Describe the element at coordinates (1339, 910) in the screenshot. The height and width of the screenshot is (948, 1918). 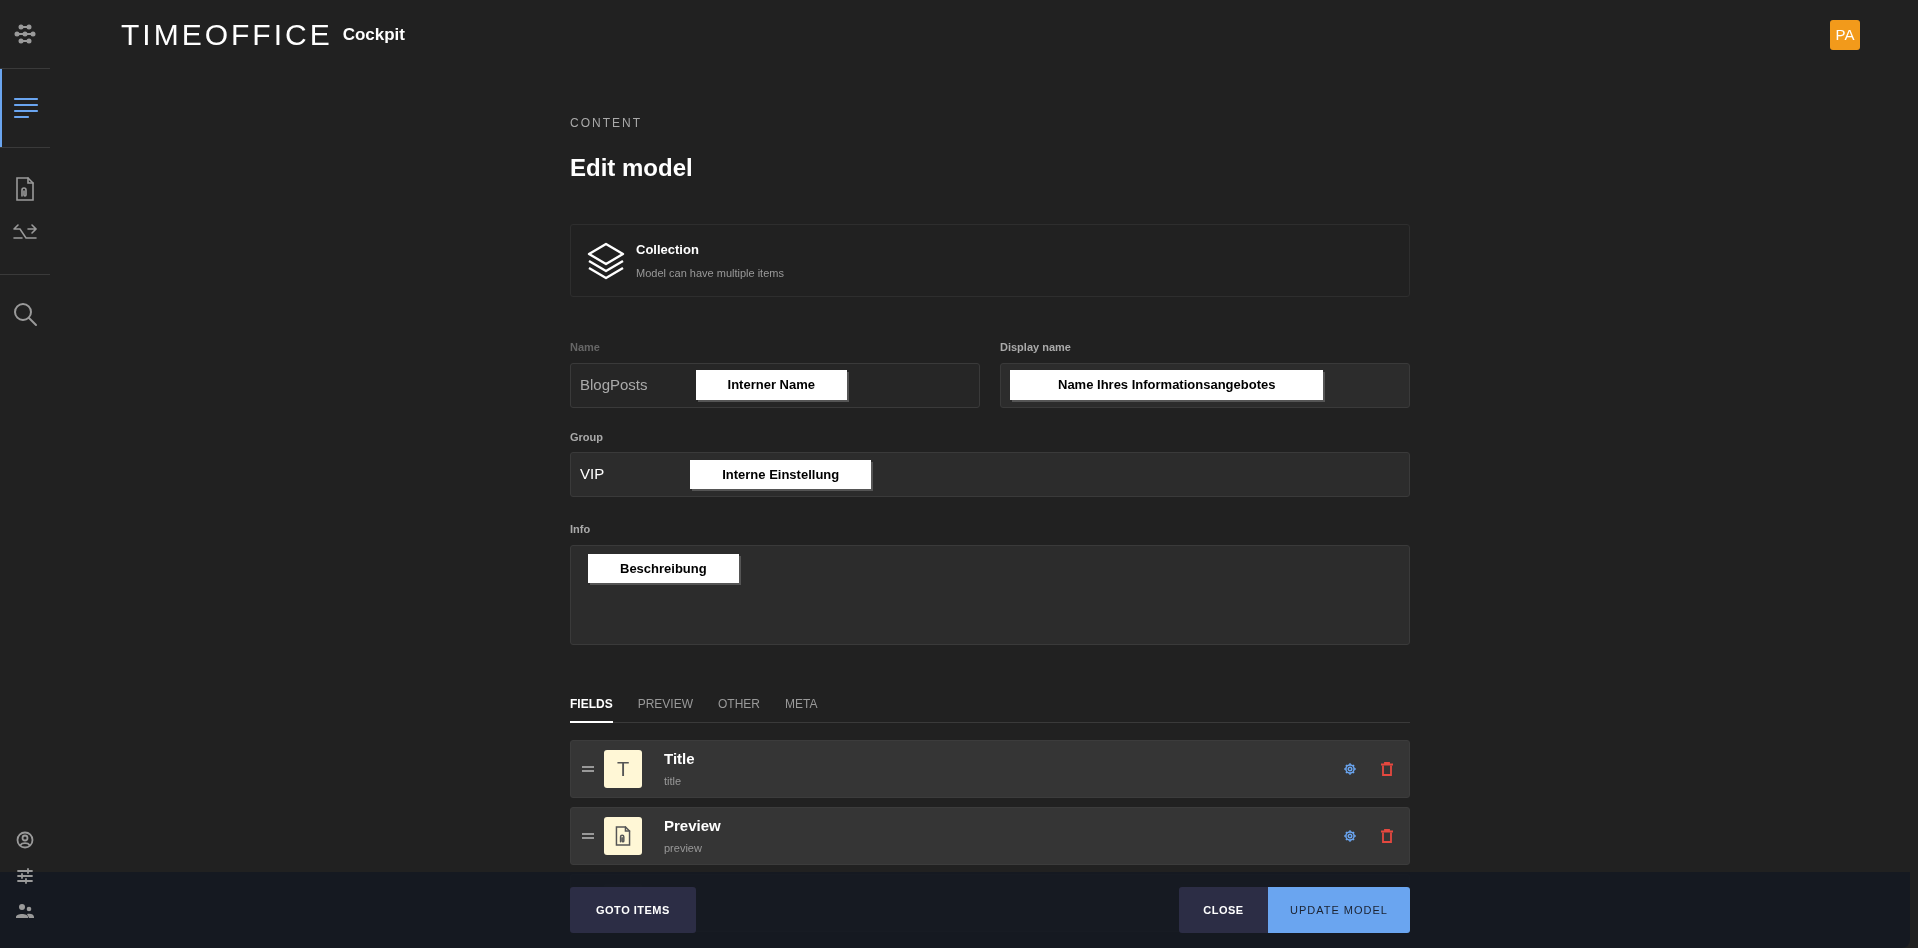
I see `update-model-button: UPDATE MODEL` at that location.